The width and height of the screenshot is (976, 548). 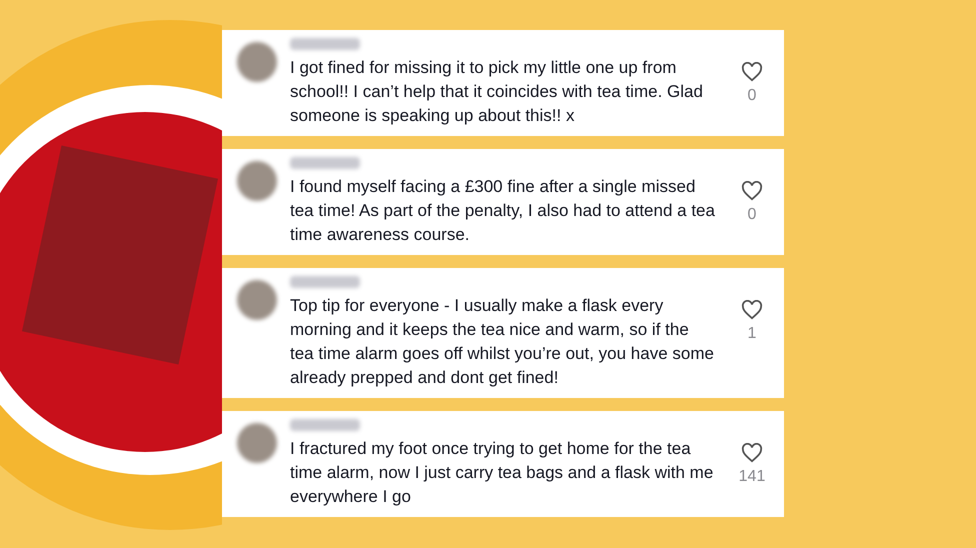 I want to click on comment-text: I fractured my foot once trying to get home for the tea time alarm, now I just carry tea bags and a flask with me everywhere I go, so click(x=502, y=473).